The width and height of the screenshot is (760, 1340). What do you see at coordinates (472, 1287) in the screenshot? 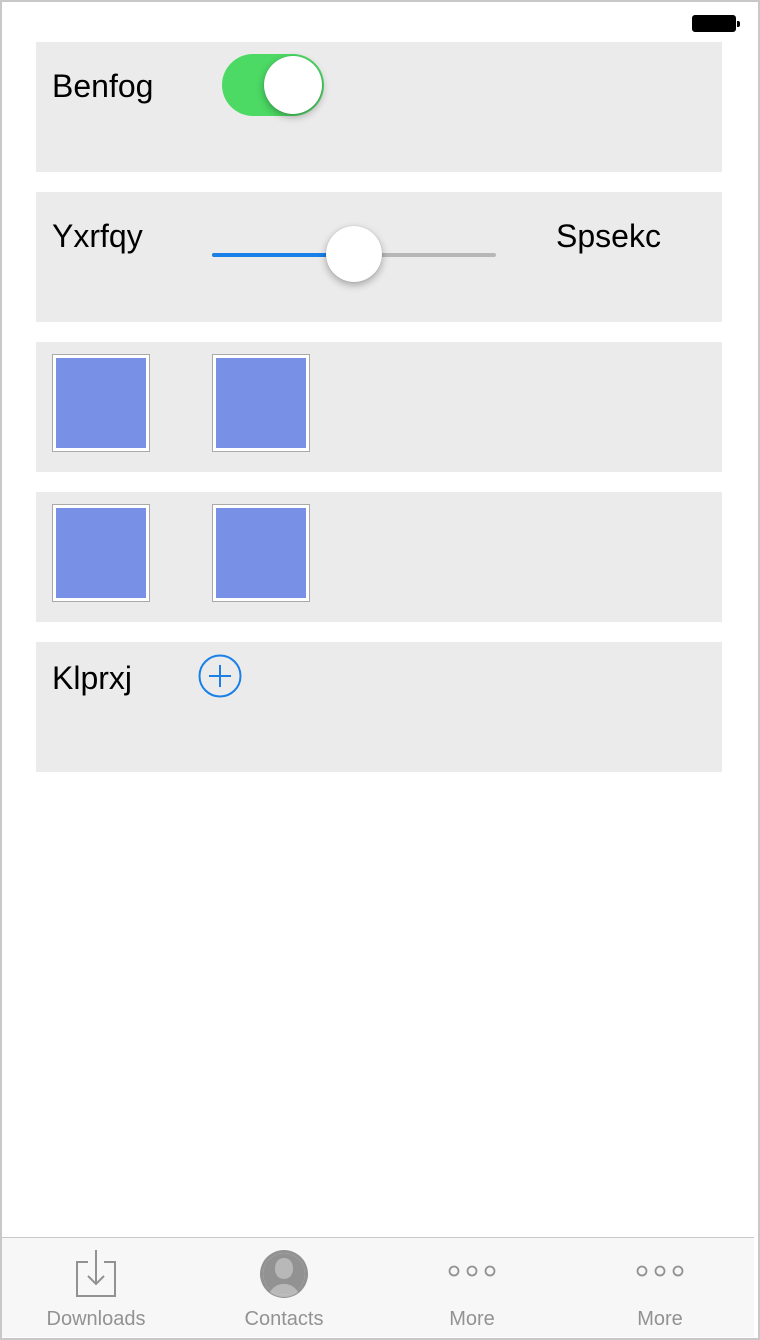
I see `tab-more-1: More` at bounding box center [472, 1287].